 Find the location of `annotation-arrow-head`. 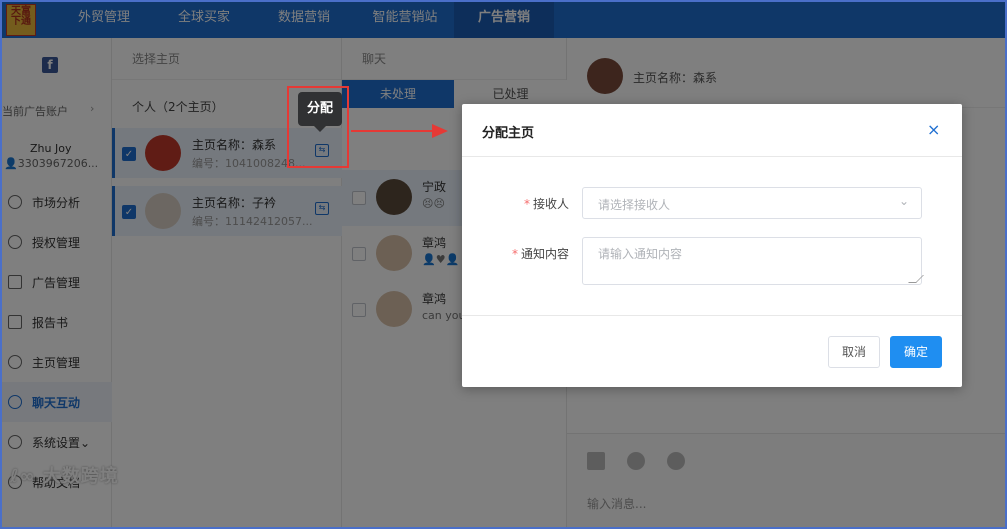

annotation-arrow-head is located at coordinates (440, 131).